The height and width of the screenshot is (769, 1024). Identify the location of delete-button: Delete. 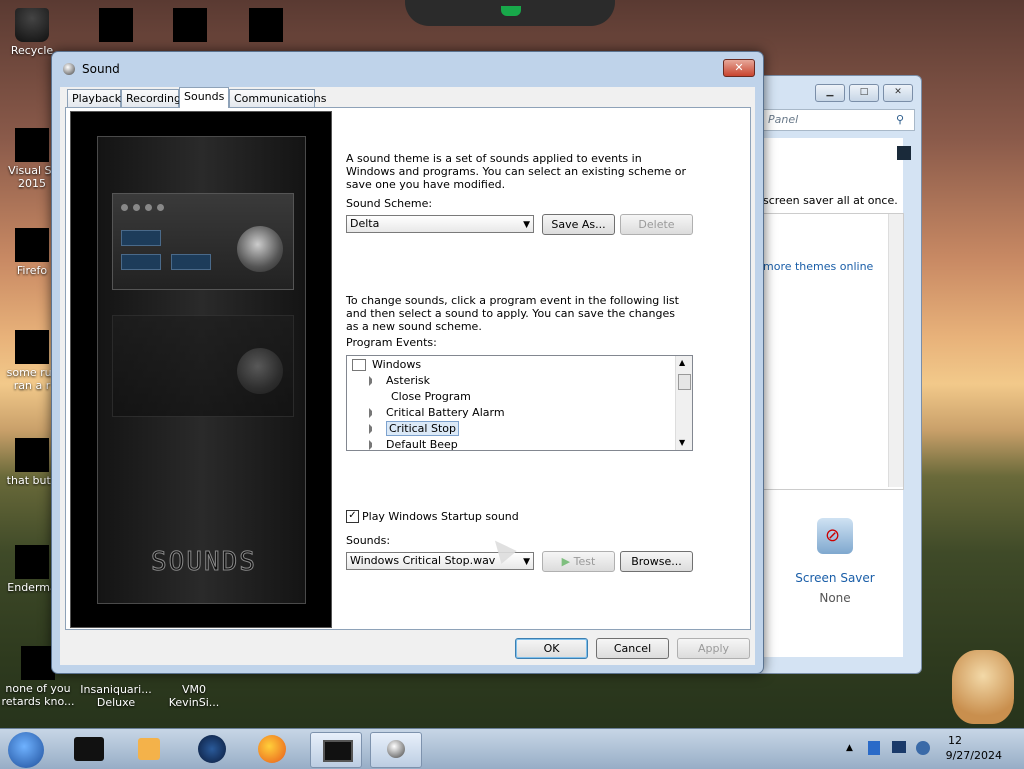
(656, 224).